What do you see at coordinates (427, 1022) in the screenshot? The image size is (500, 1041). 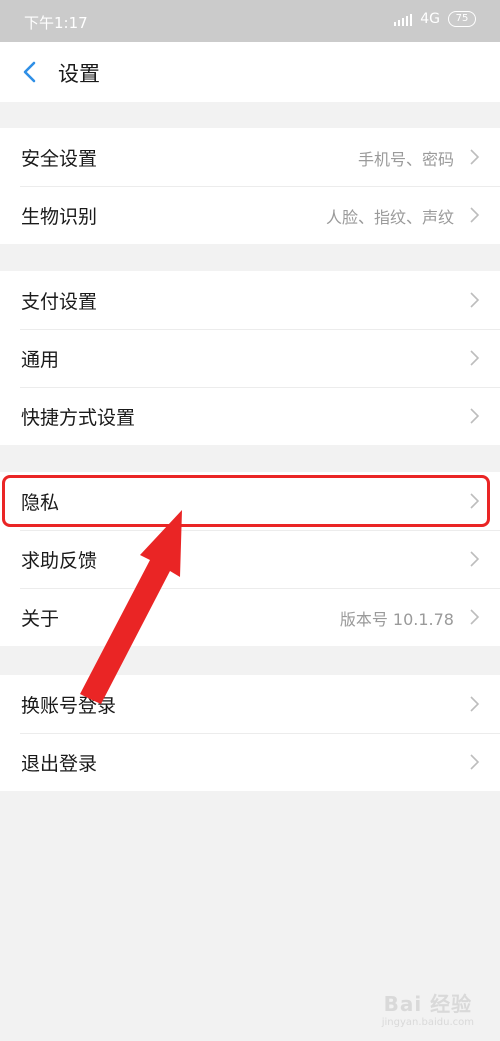 I see `watermark-url: jingyan.baidu.com` at bounding box center [427, 1022].